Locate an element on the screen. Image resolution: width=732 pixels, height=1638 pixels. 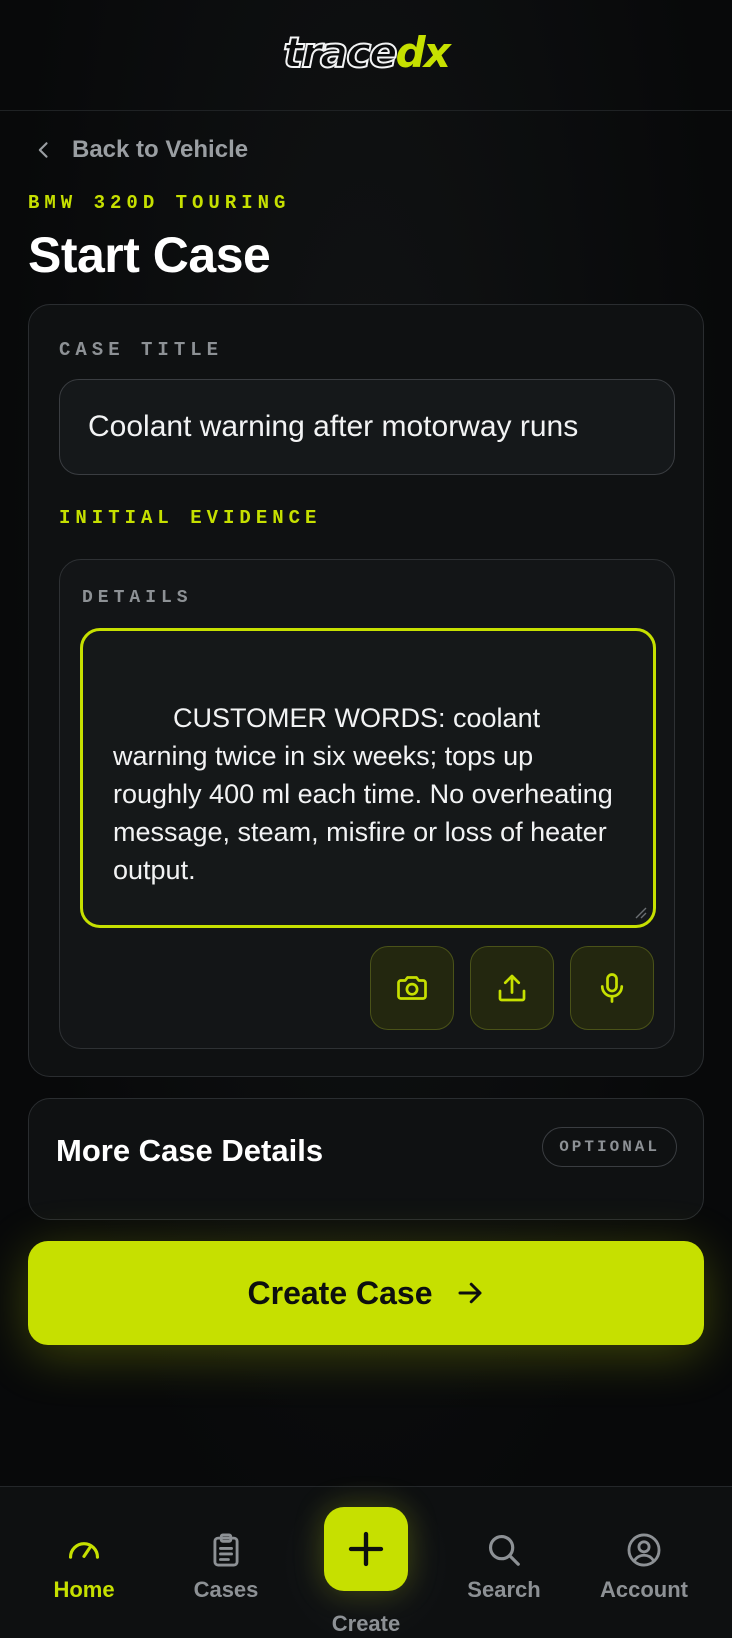
chevron-left-icon is located at coordinates (43, 150).